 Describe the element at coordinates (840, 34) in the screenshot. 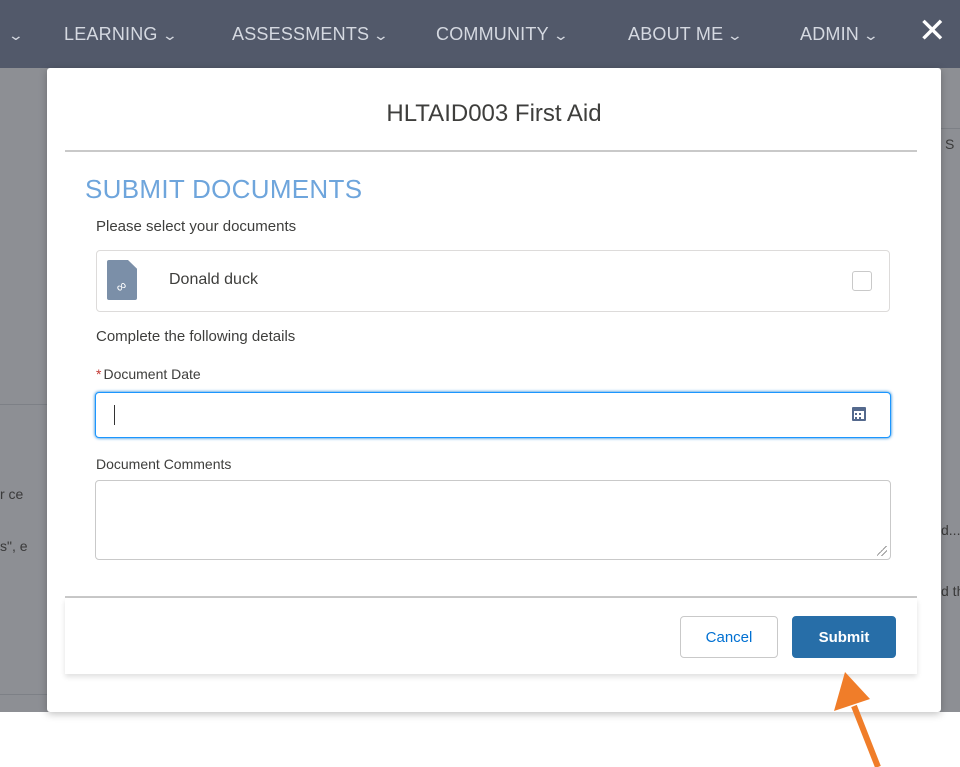

I see `nav-item-admin: ADMIN ⌄` at that location.